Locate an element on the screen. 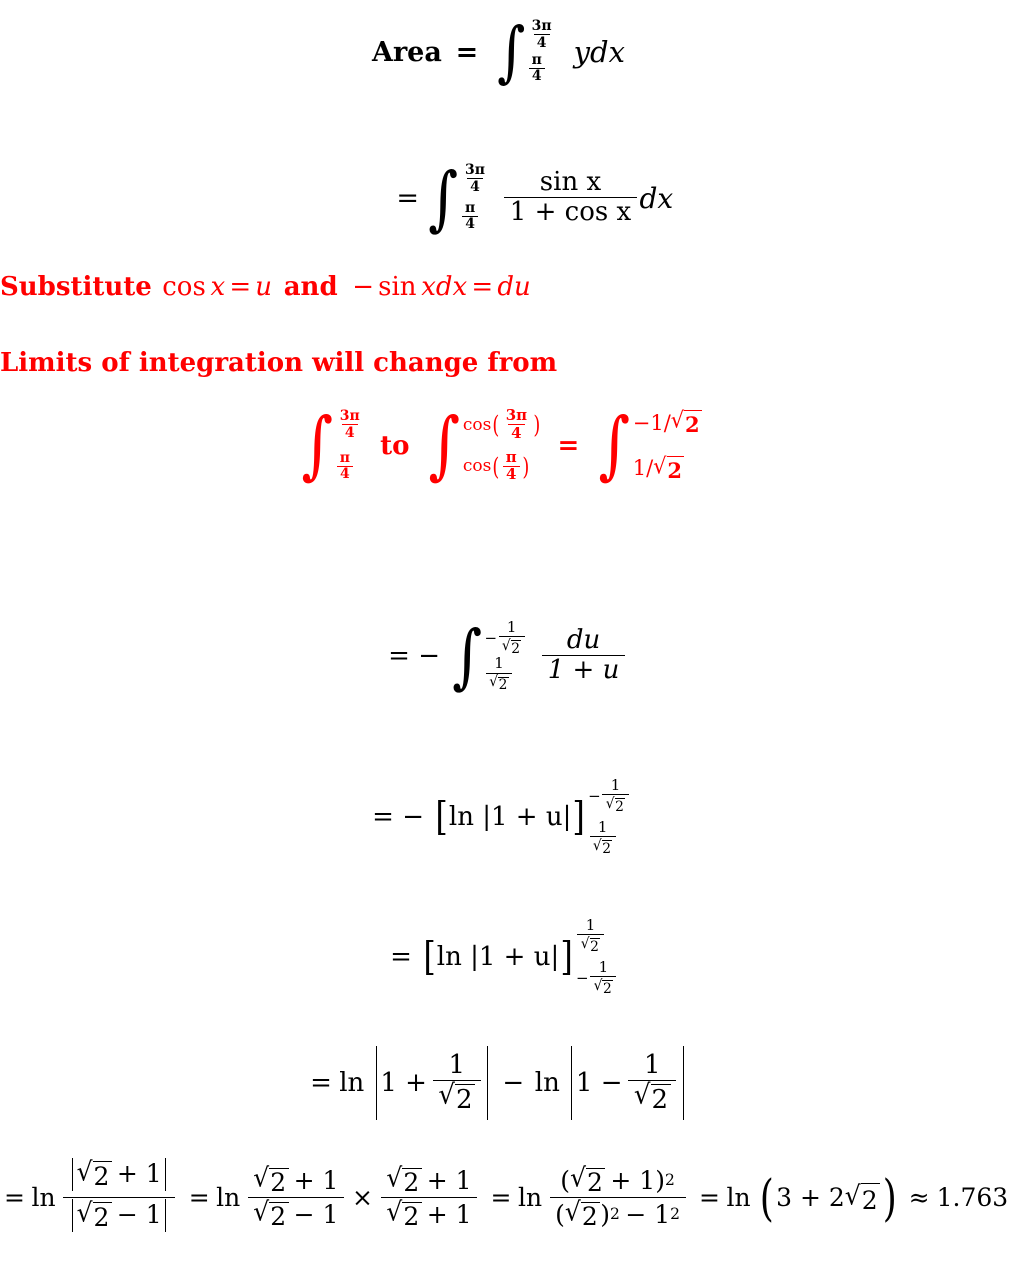  integral-u-limits: ∫ −1/ √ 2 1/ √ 2 is located at coordinates (648, 446).